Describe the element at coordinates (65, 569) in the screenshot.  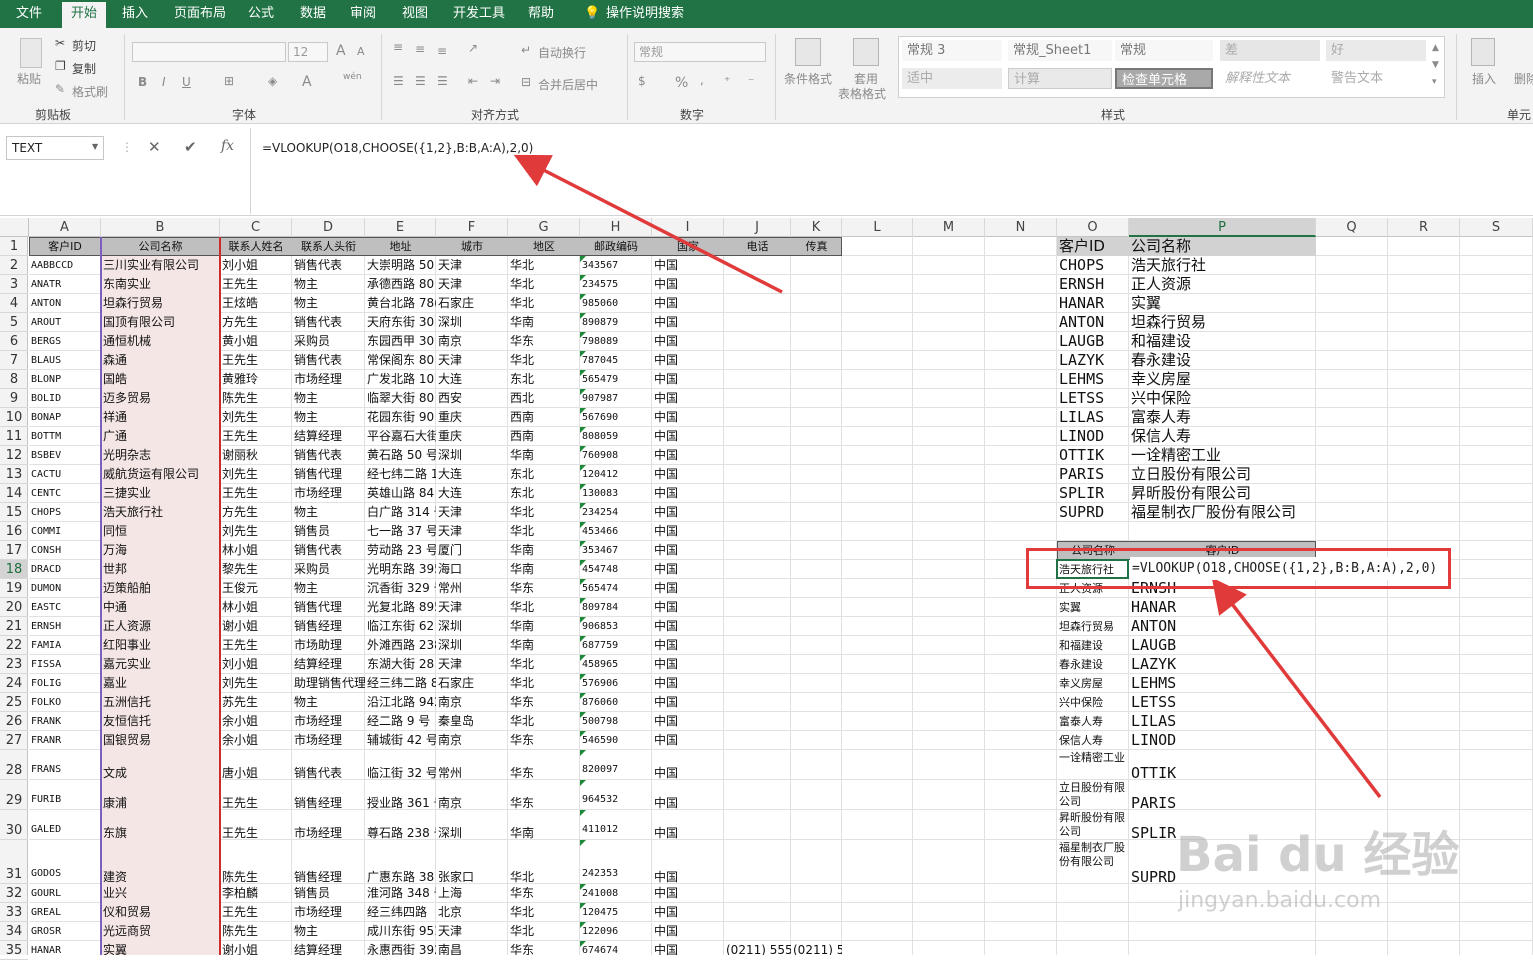
I see `table-cell: DRACD` at that location.